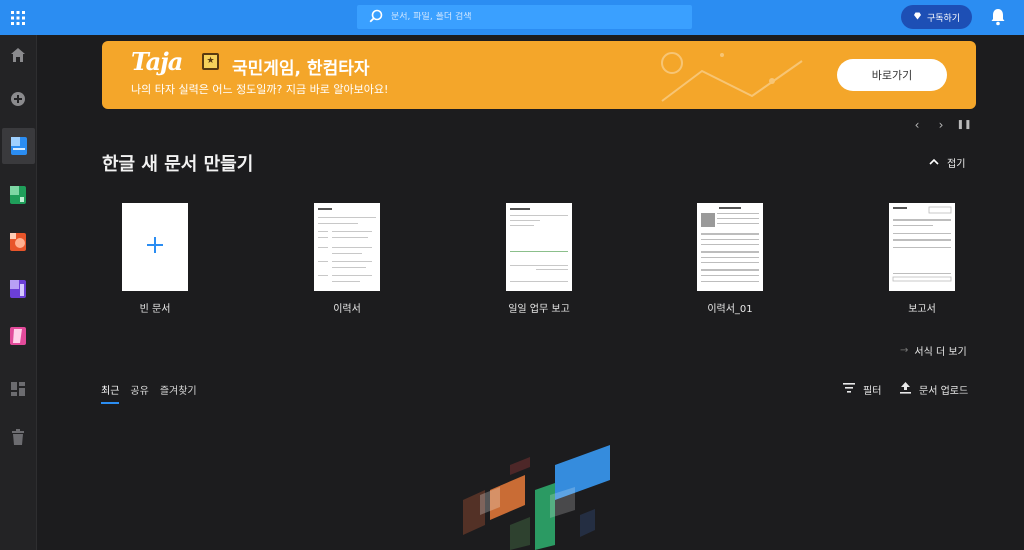 Image resolution: width=1024 pixels, height=550 pixels. I want to click on template-blank, so click(155, 247).